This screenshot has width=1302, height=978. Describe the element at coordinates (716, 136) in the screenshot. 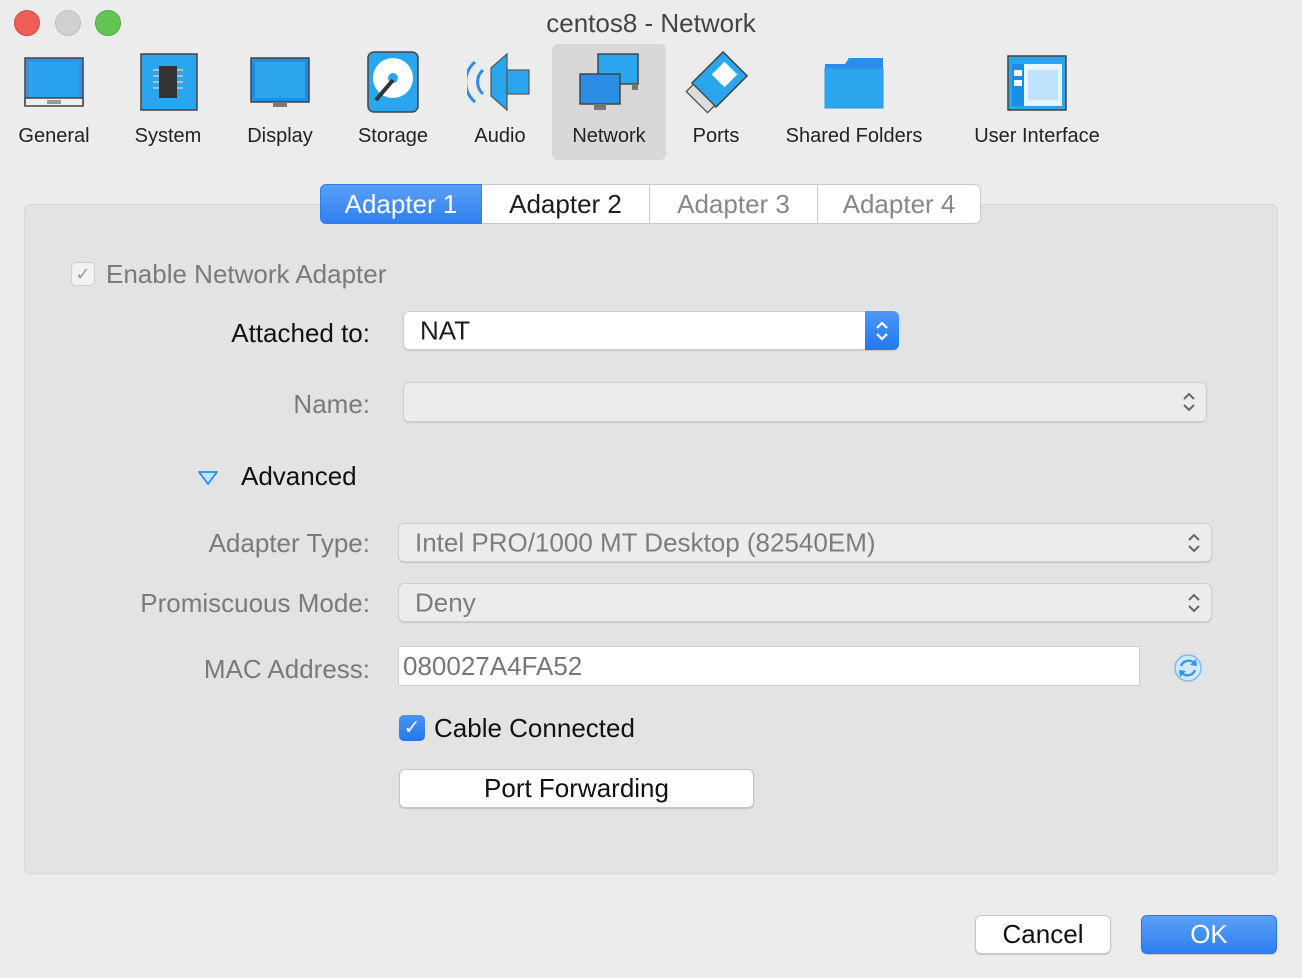

I see `toolbar-label: Ports` at that location.